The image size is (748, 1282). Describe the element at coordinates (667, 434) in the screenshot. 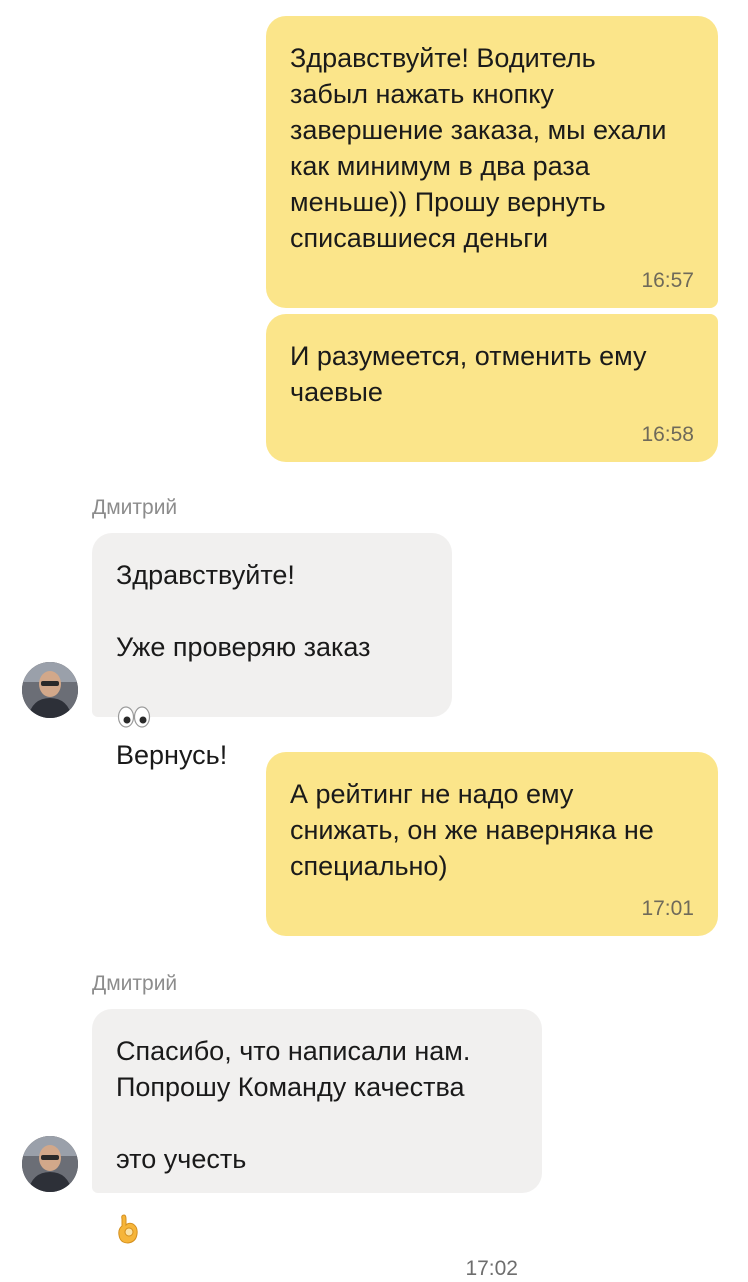

I see `message-time: 16:58` at that location.